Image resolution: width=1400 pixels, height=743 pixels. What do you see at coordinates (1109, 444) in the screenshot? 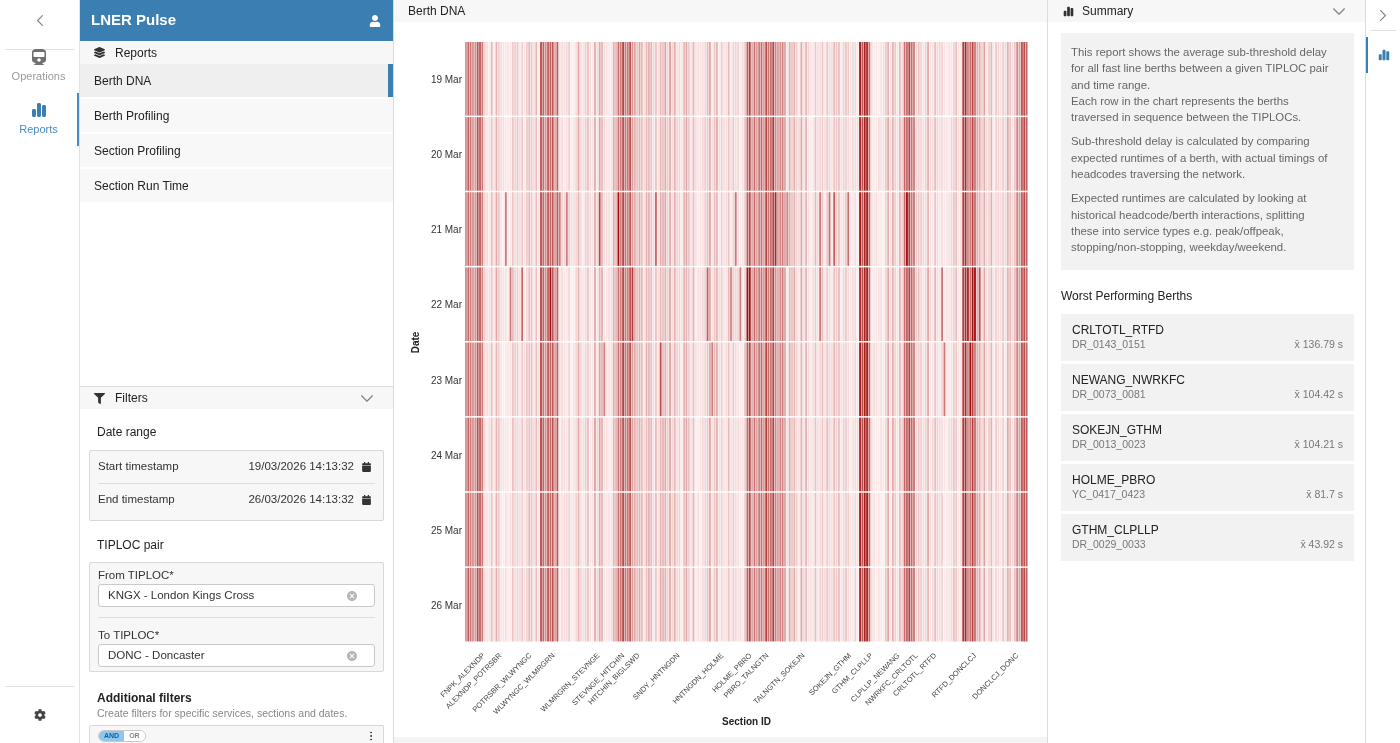
I see `berth-code: DR_0013_0023` at bounding box center [1109, 444].